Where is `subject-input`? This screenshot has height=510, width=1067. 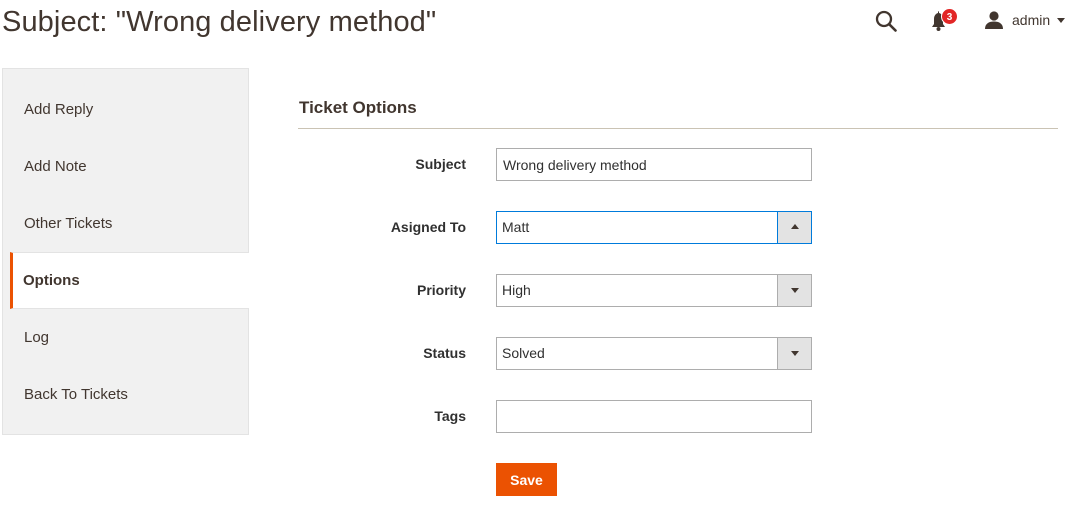 subject-input is located at coordinates (654, 164).